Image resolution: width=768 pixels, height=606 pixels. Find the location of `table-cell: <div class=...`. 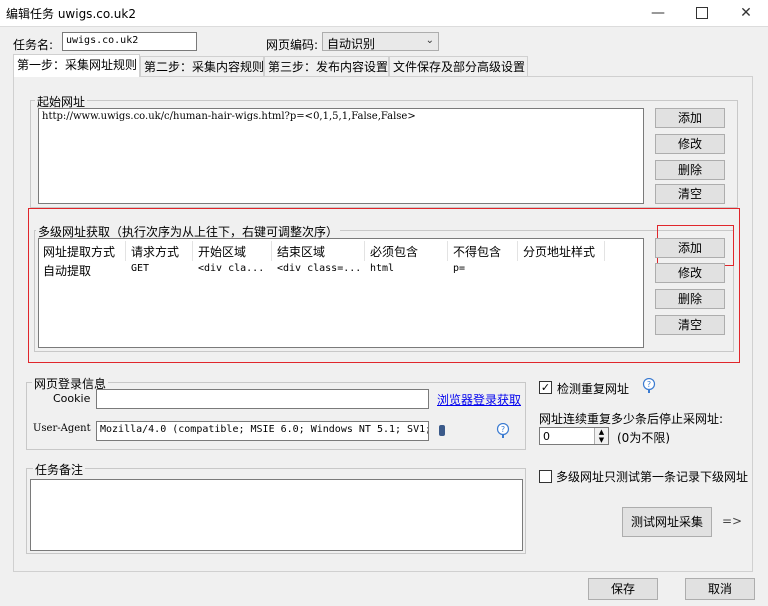

table-cell: <div class=... is located at coordinates (319, 268).